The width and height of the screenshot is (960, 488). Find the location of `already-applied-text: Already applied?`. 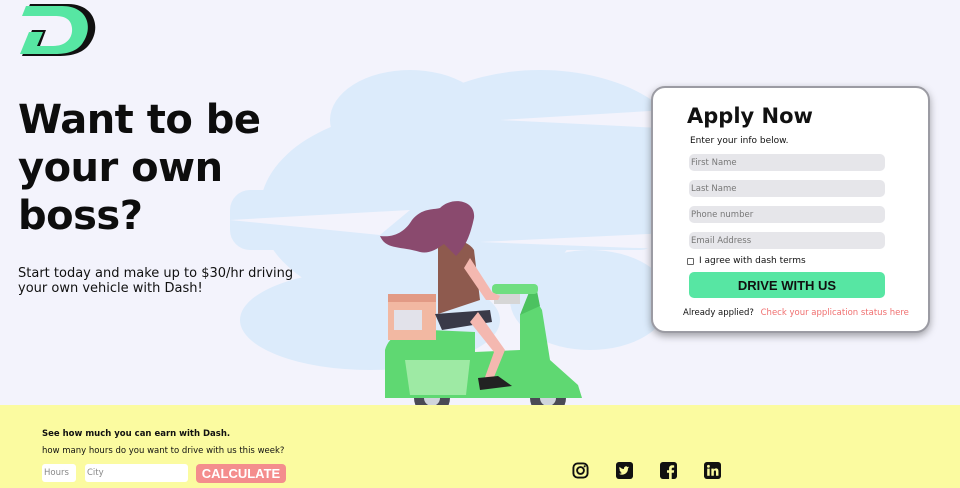

already-applied-text: Already applied? is located at coordinates (718, 313).